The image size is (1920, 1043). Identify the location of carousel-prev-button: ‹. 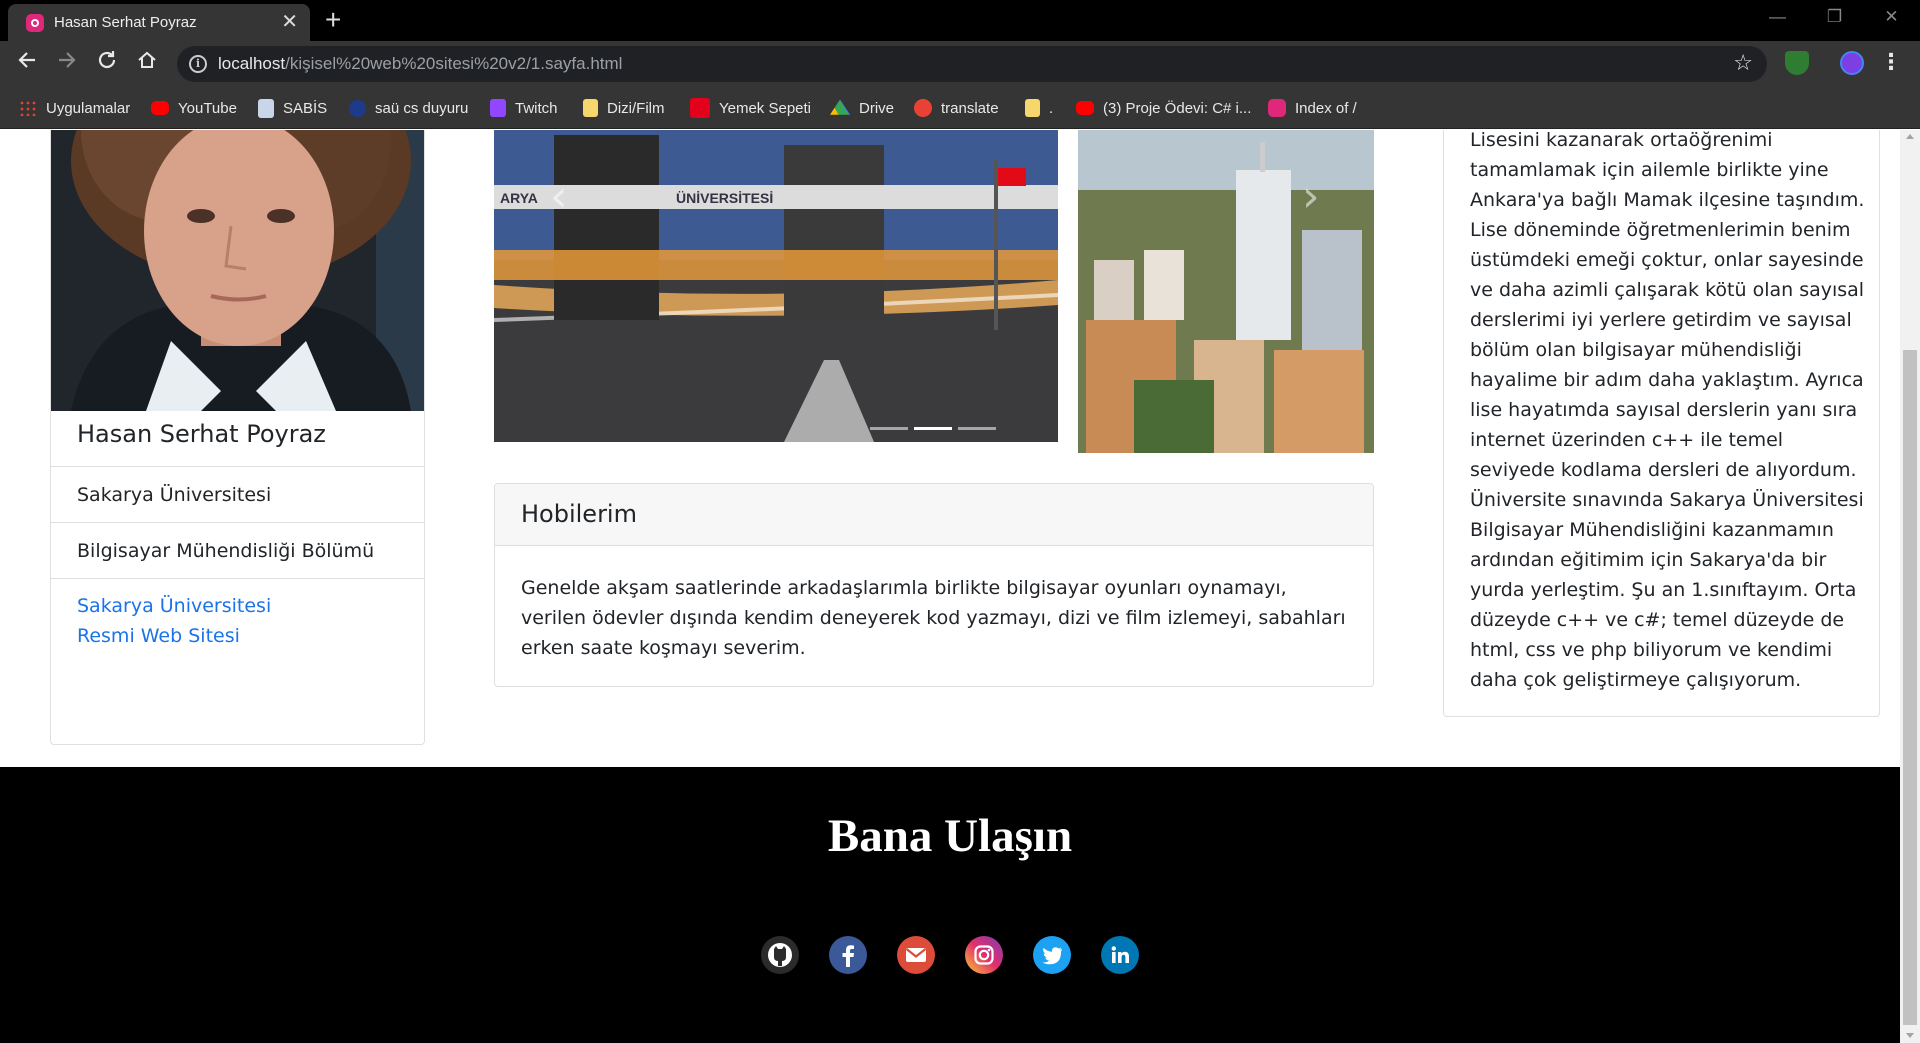
(559, 197).